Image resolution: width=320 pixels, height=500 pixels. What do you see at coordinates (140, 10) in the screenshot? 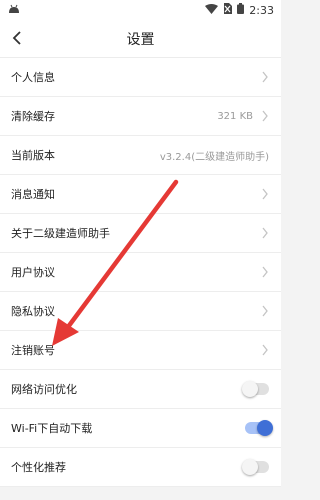
I see `status-bar: 2:33` at bounding box center [140, 10].